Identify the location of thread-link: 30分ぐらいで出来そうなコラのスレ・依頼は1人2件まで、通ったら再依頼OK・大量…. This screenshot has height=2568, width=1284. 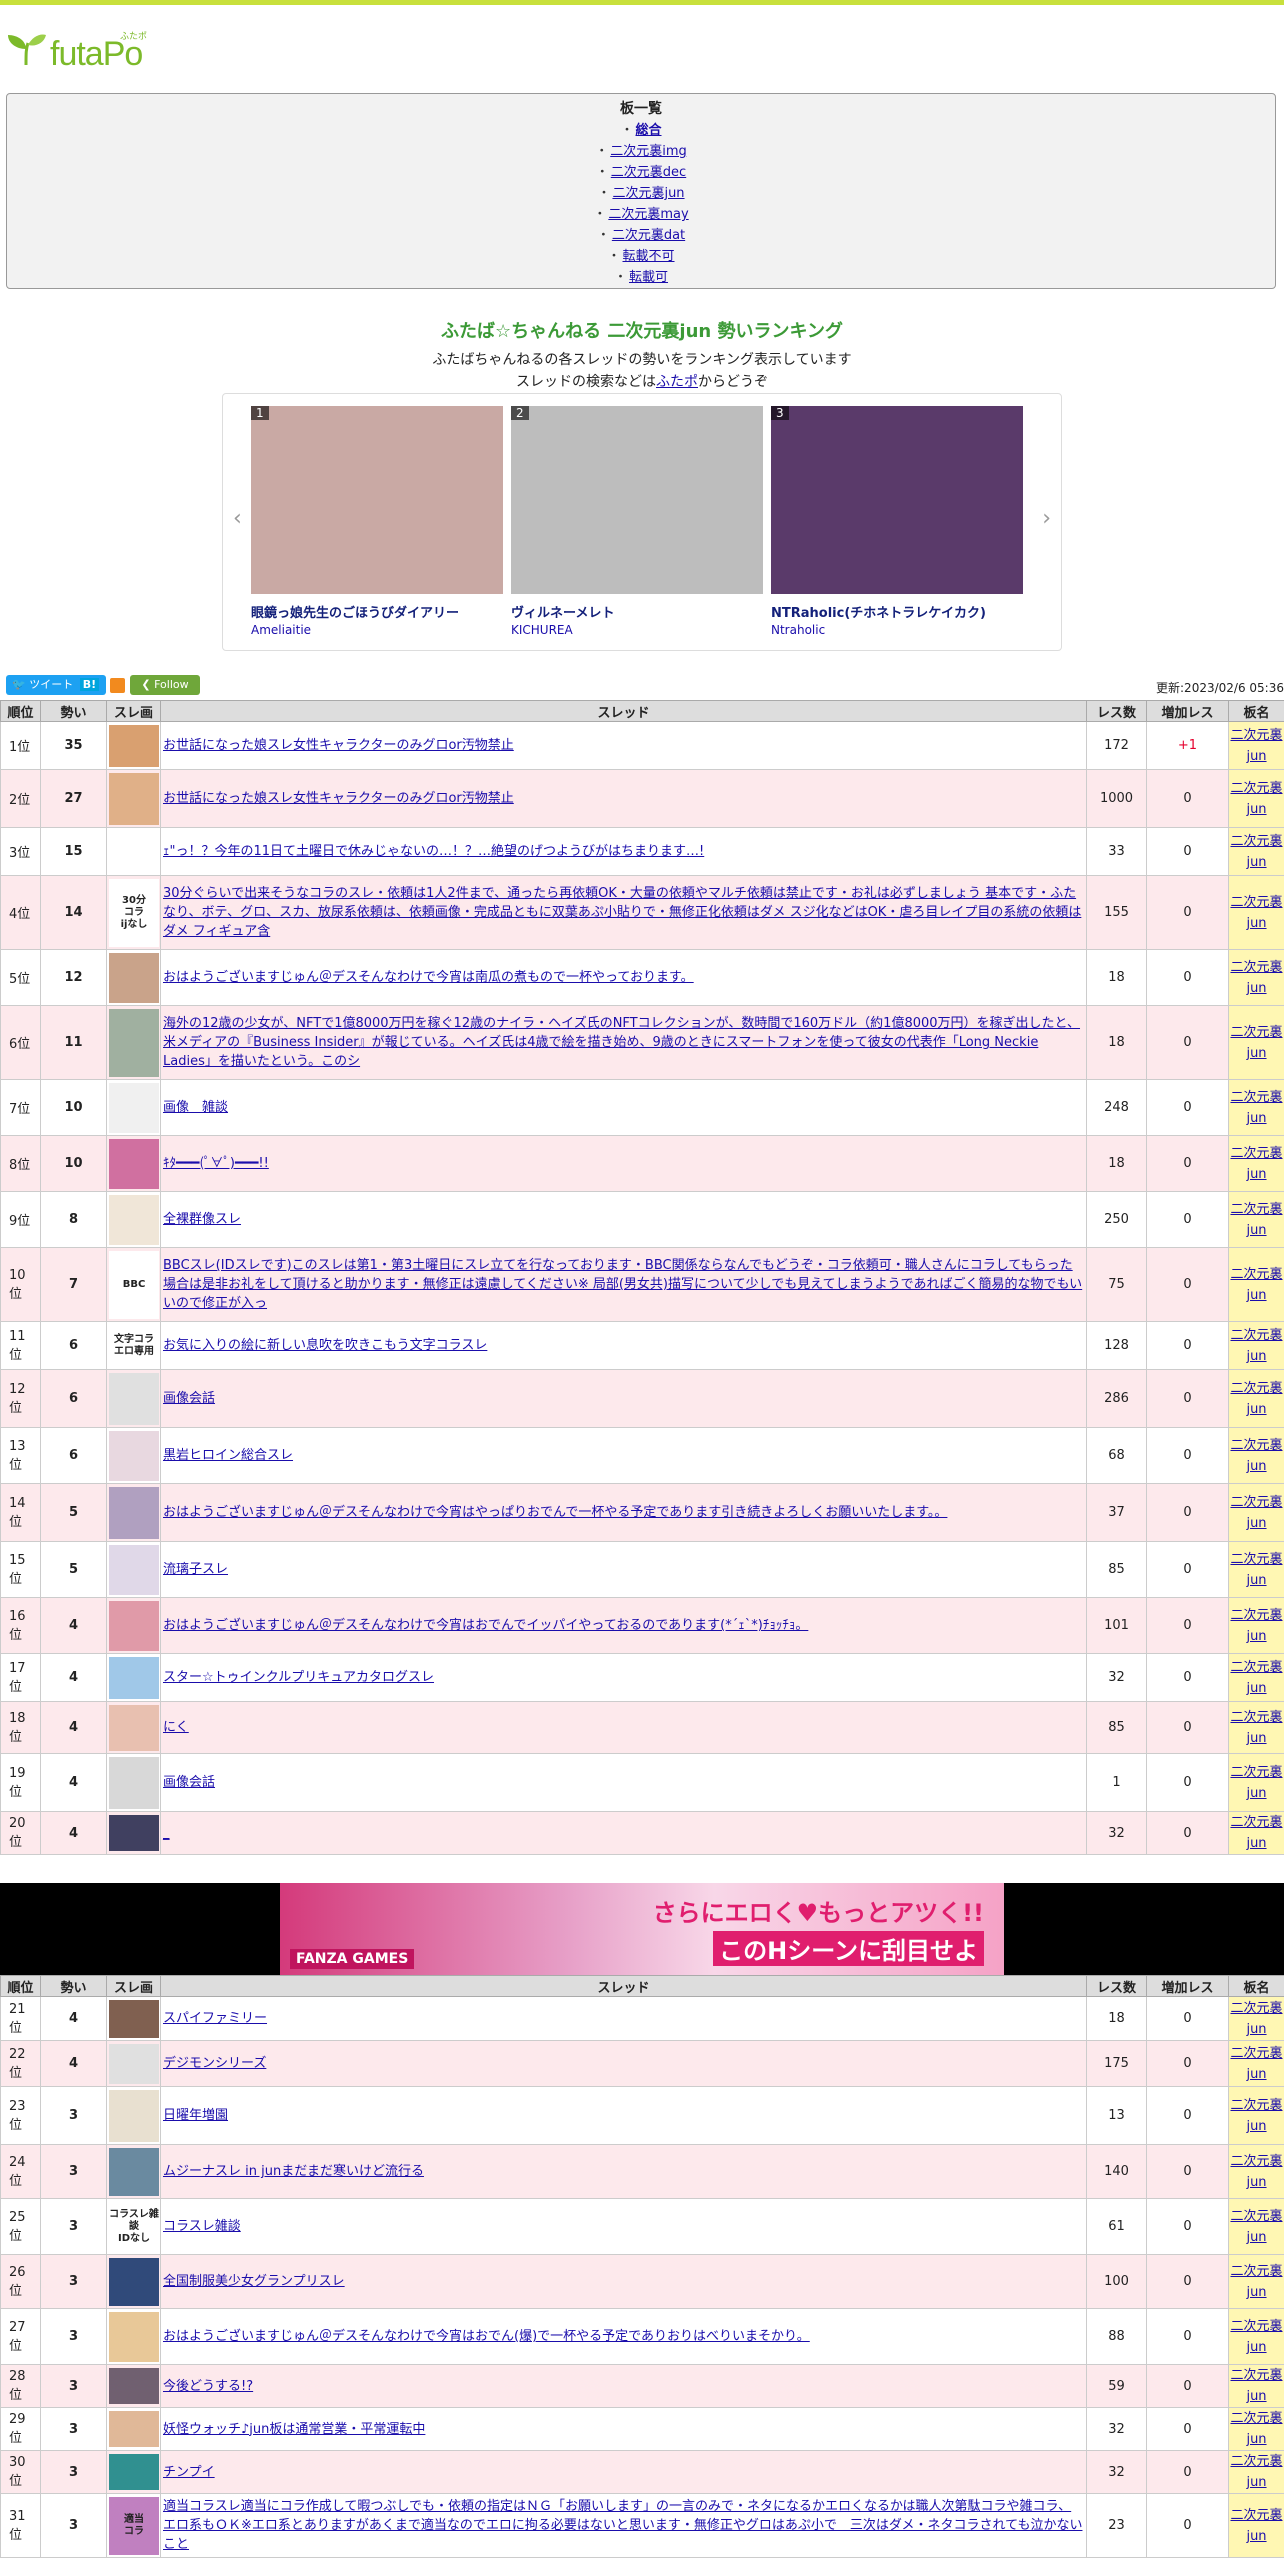
(622, 912).